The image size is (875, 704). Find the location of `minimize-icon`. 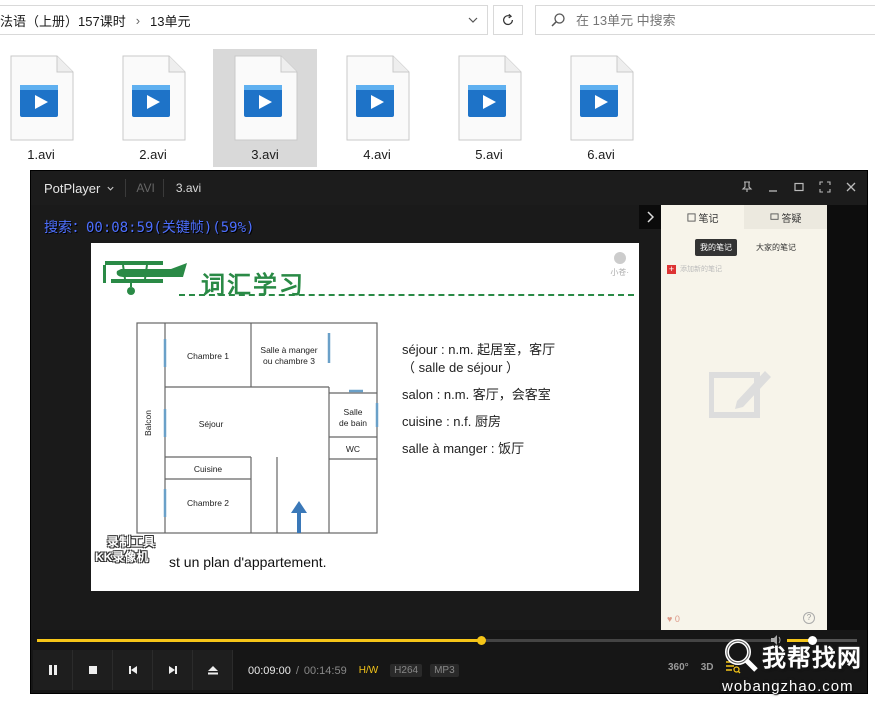

minimize-icon is located at coordinates (773, 191).